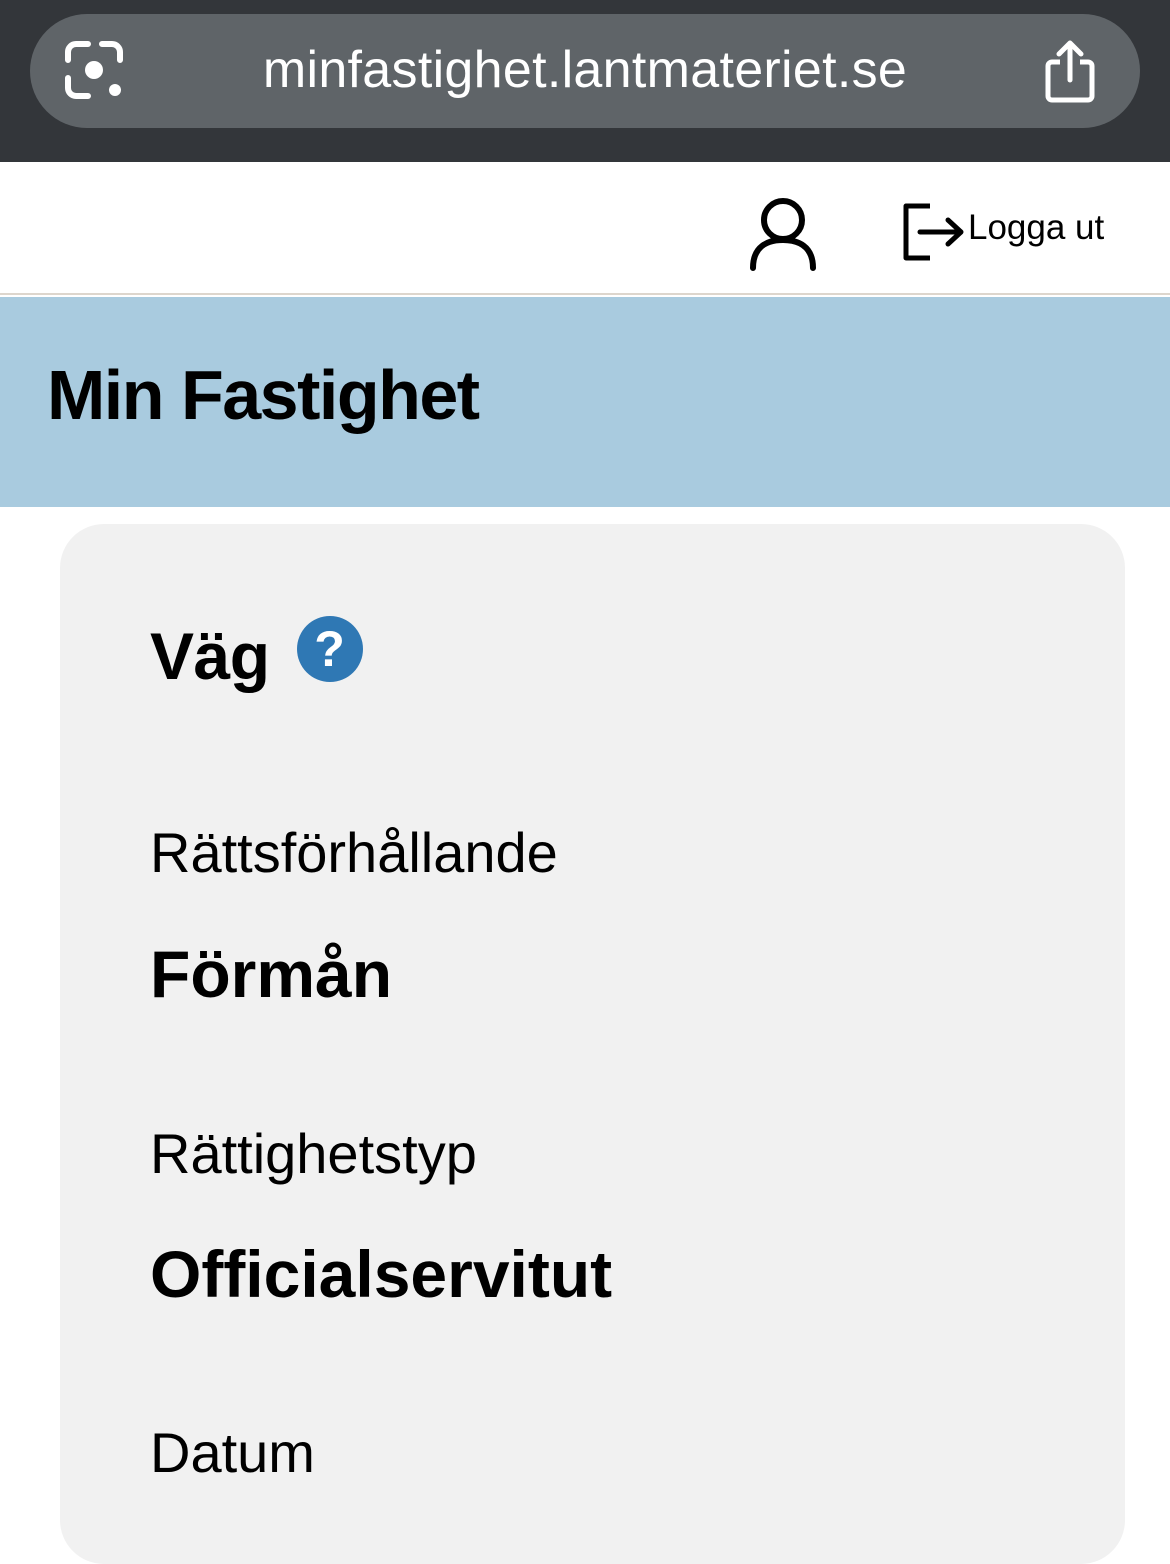 The height and width of the screenshot is (1564, 1170). I want to click on help-icon: ?, so click(329, 649).